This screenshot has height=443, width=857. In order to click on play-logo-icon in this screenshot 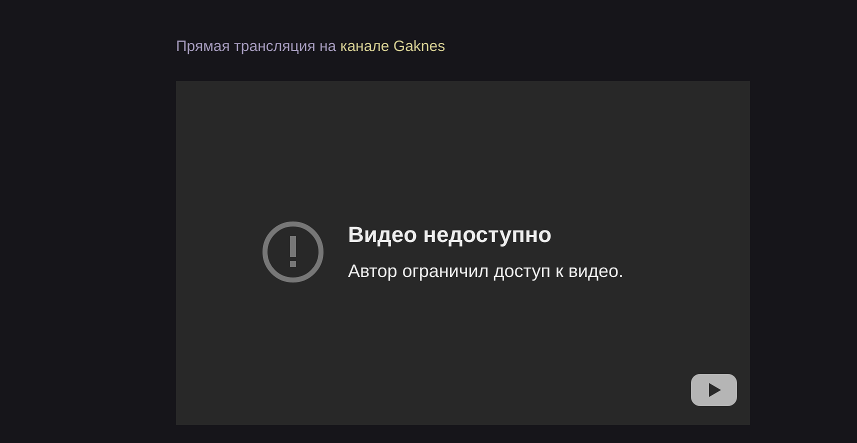, I will do `click(714, 390)`.